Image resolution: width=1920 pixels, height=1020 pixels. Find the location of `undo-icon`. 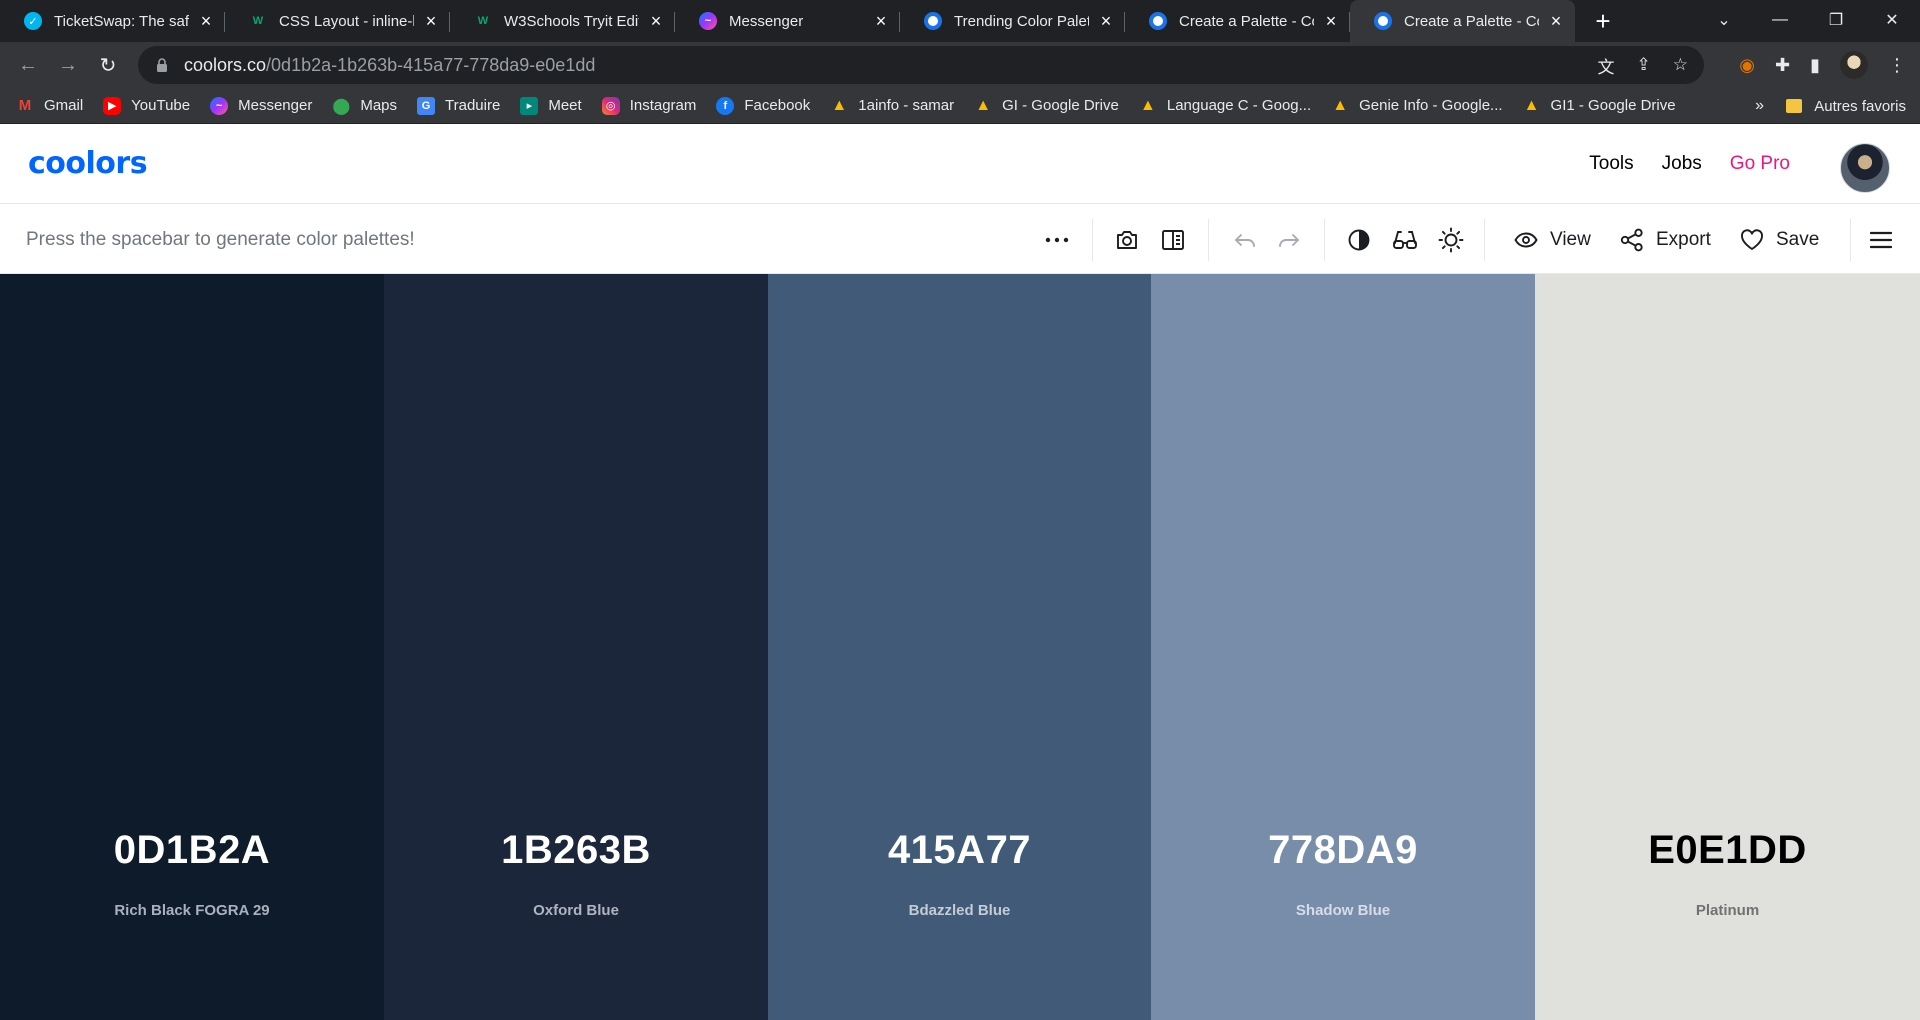

undo-icon is located at coordinates (1245, 239).